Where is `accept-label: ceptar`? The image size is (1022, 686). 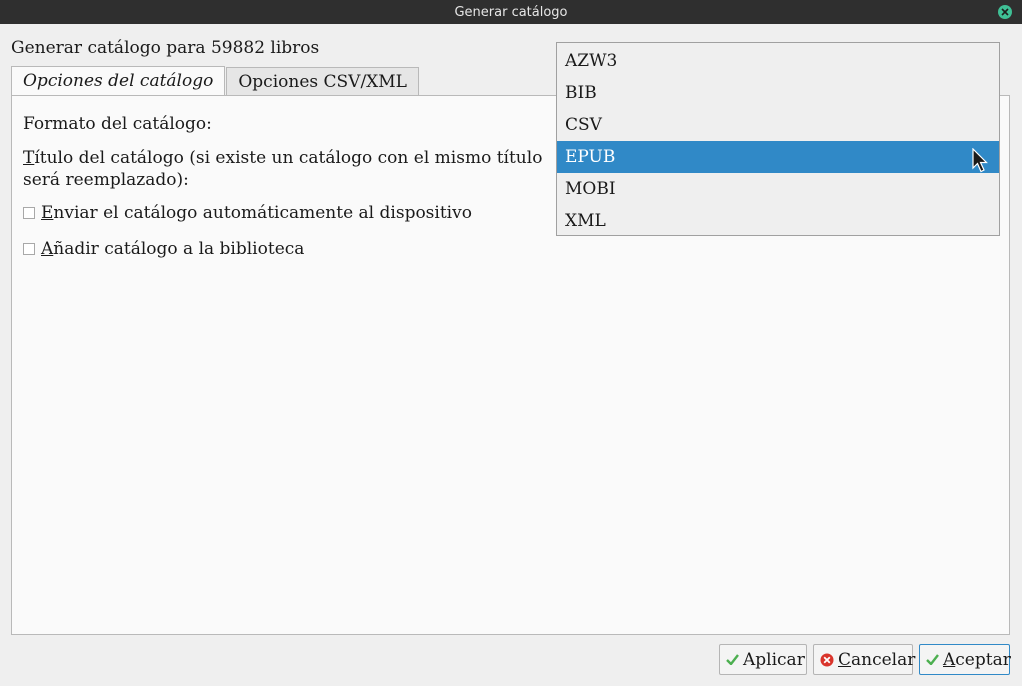 accept-label: ceptar is located at coordinates (983, 659).